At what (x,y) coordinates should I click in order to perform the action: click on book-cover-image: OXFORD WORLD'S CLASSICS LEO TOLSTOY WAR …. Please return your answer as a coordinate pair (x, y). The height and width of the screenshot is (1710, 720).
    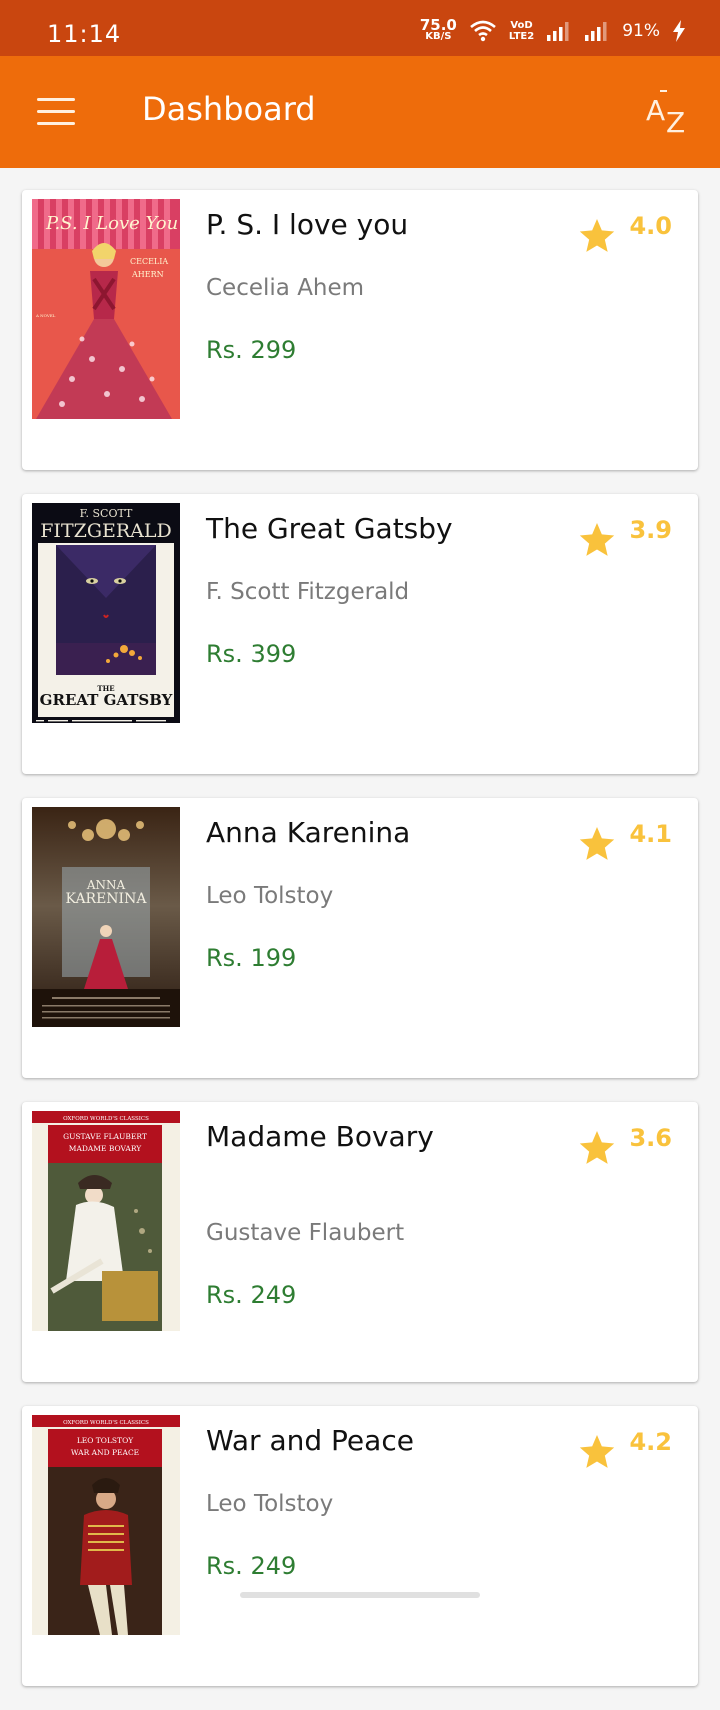
    Looking at the image, I should click on (106, 1525).